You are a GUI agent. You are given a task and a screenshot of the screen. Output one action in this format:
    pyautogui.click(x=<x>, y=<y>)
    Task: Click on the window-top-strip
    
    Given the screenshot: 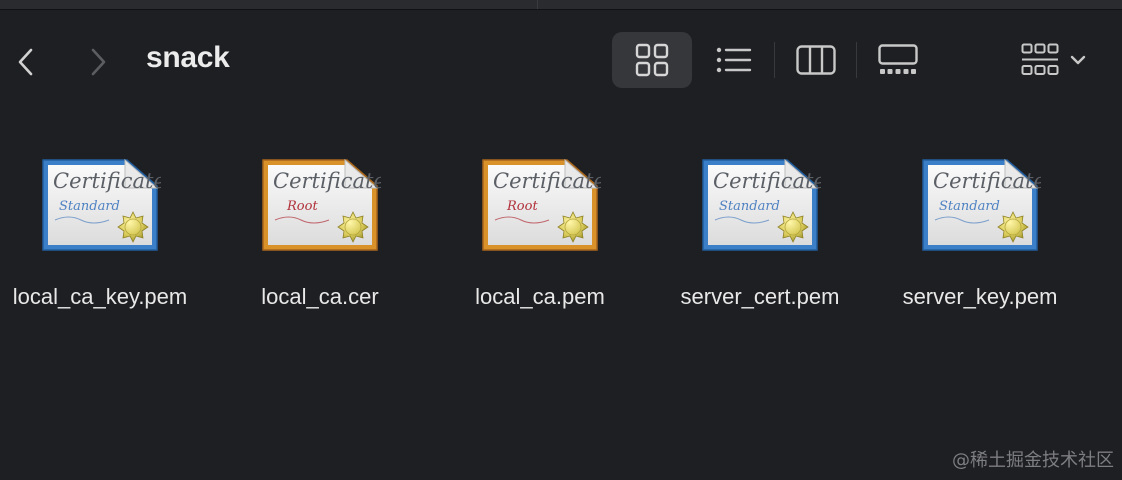 What is the action you would take?
    pyautogui.click(x=561, y=5)
    